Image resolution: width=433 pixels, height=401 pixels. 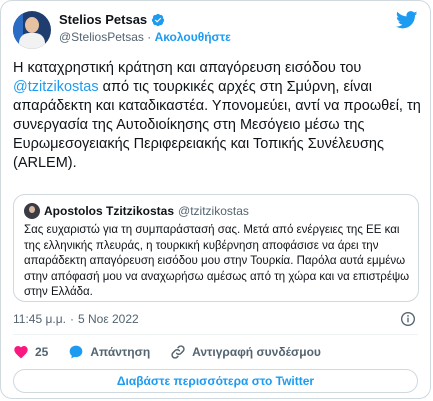 I want to click on quoted-author-avatar, so click(x=32, y=211).